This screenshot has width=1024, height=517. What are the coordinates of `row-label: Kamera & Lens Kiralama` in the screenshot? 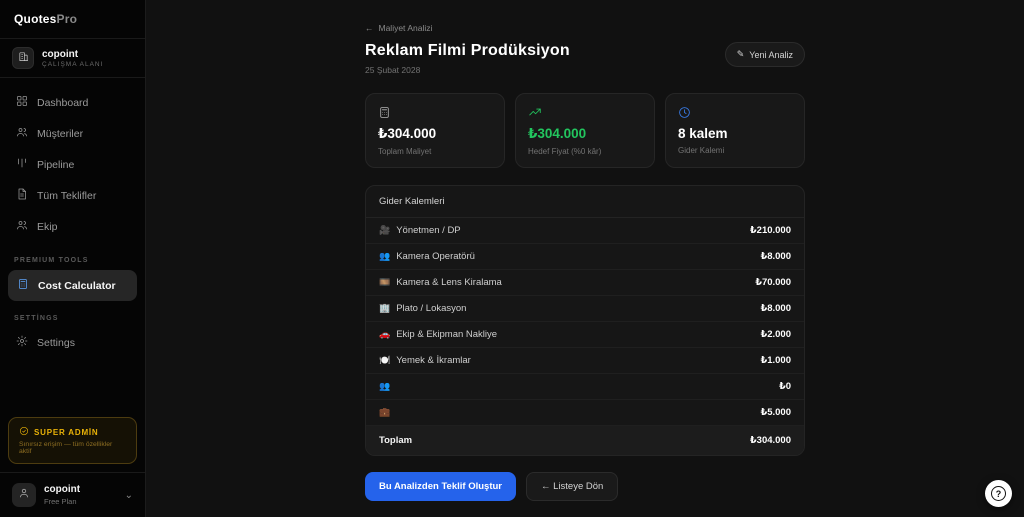 It's located at (449, 282).